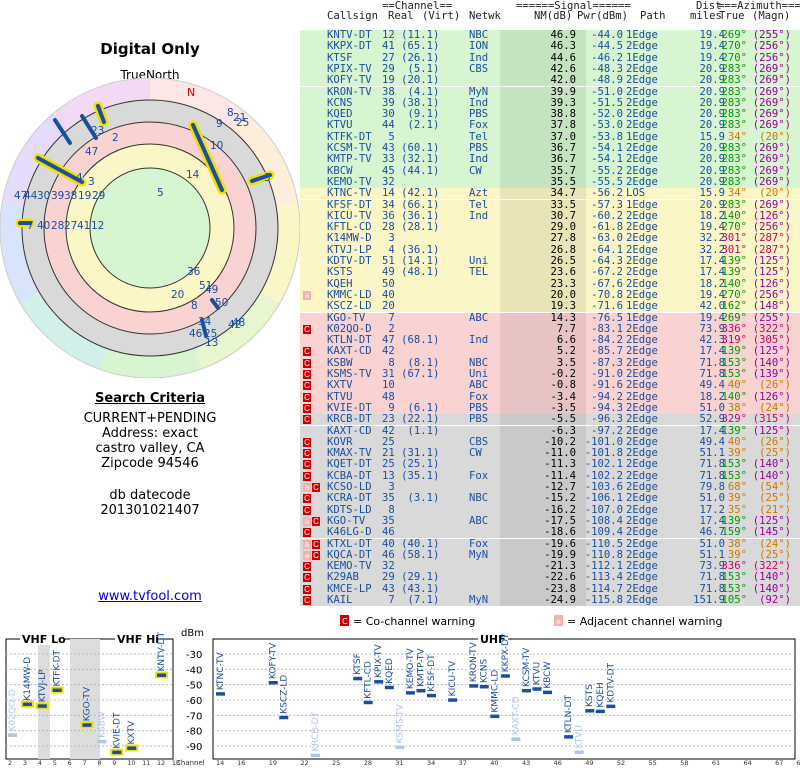 This screenshot has height=768, width=800. I want to click on table-row: C KAXT-CD 42 5.2 -85.7 2Edge 17.4 139° (125°), so click(550, 352).